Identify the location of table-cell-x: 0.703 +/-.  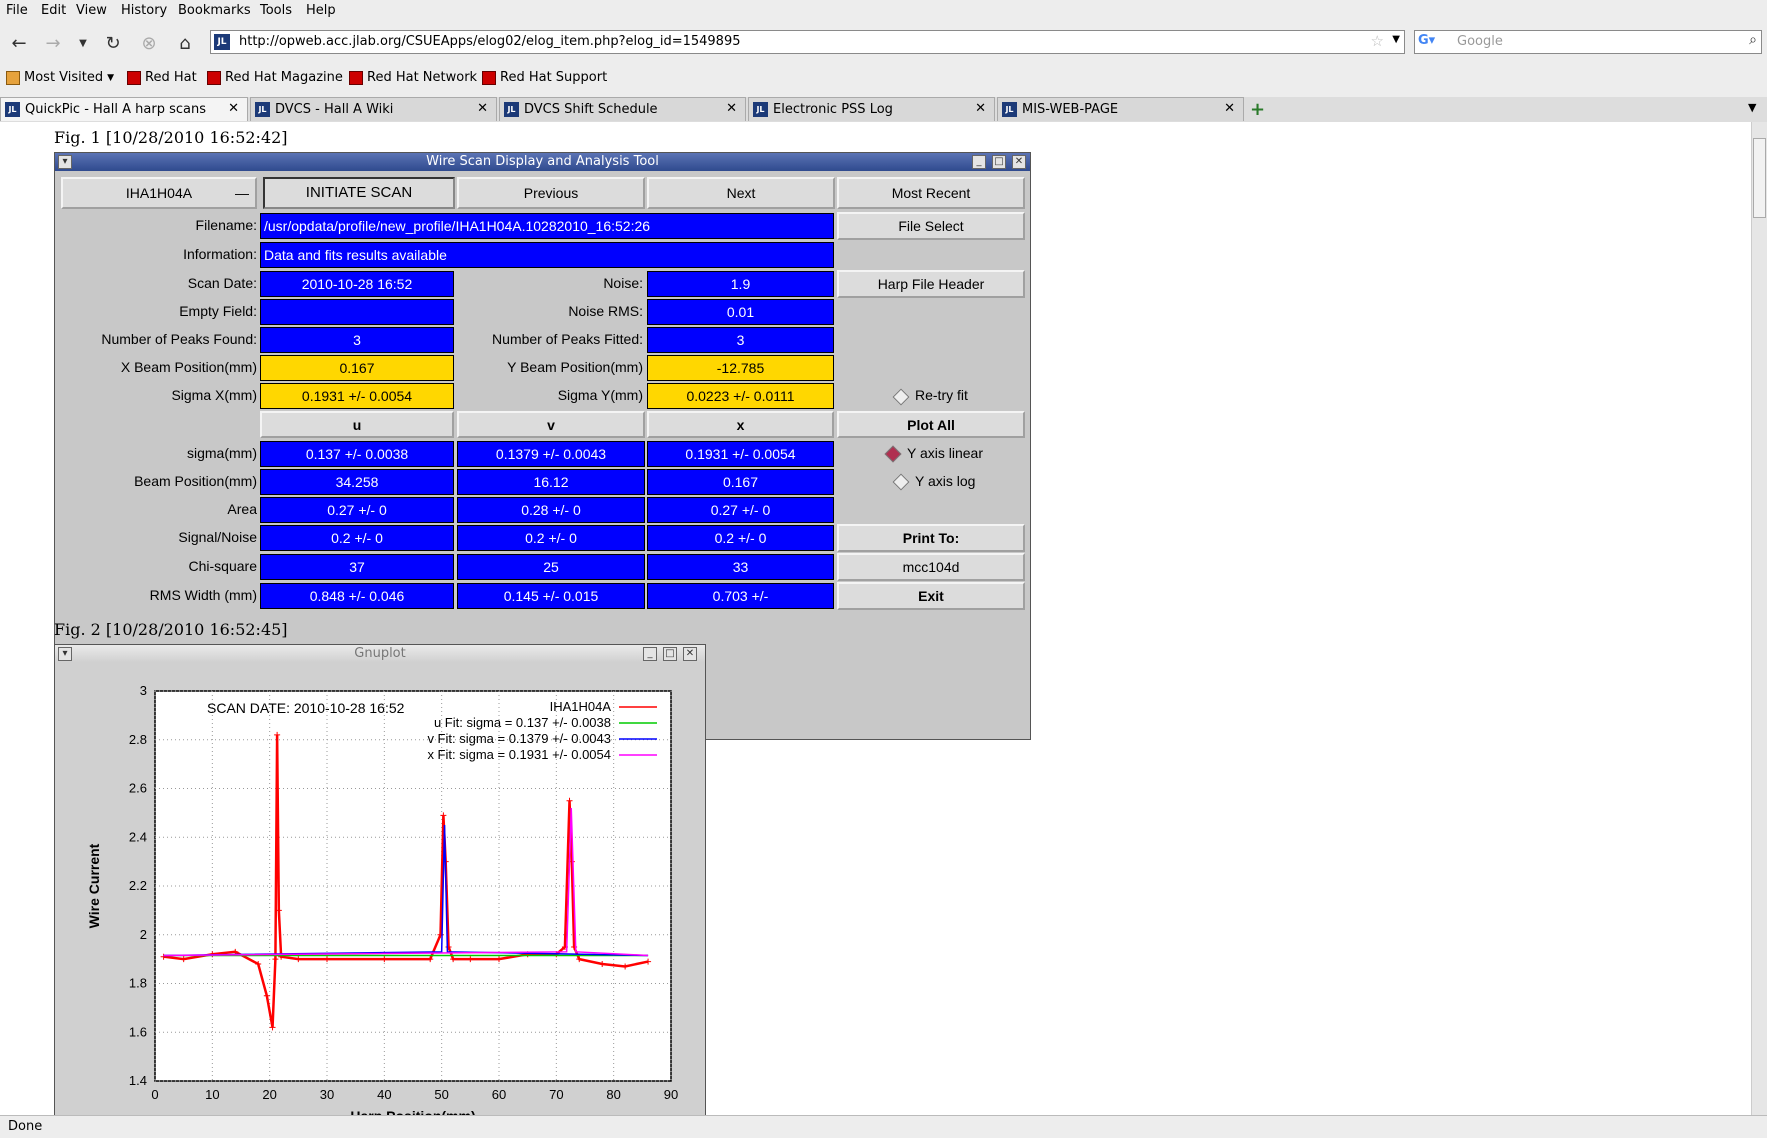
(740, 596).